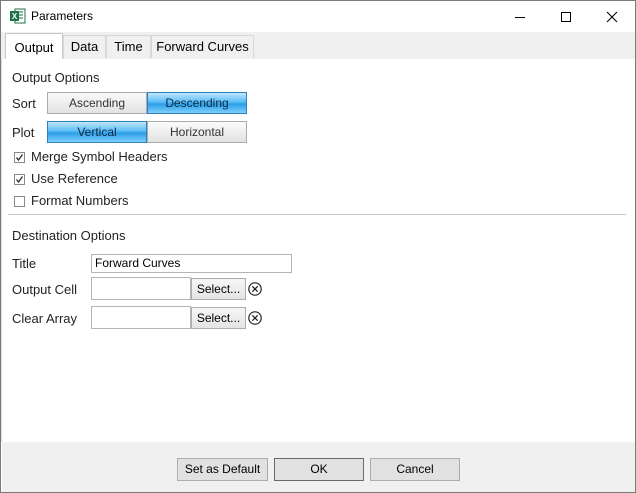 This screenshot has height=493, width=636. I want to click on clear-array-clear-icon, so click(255, 318).